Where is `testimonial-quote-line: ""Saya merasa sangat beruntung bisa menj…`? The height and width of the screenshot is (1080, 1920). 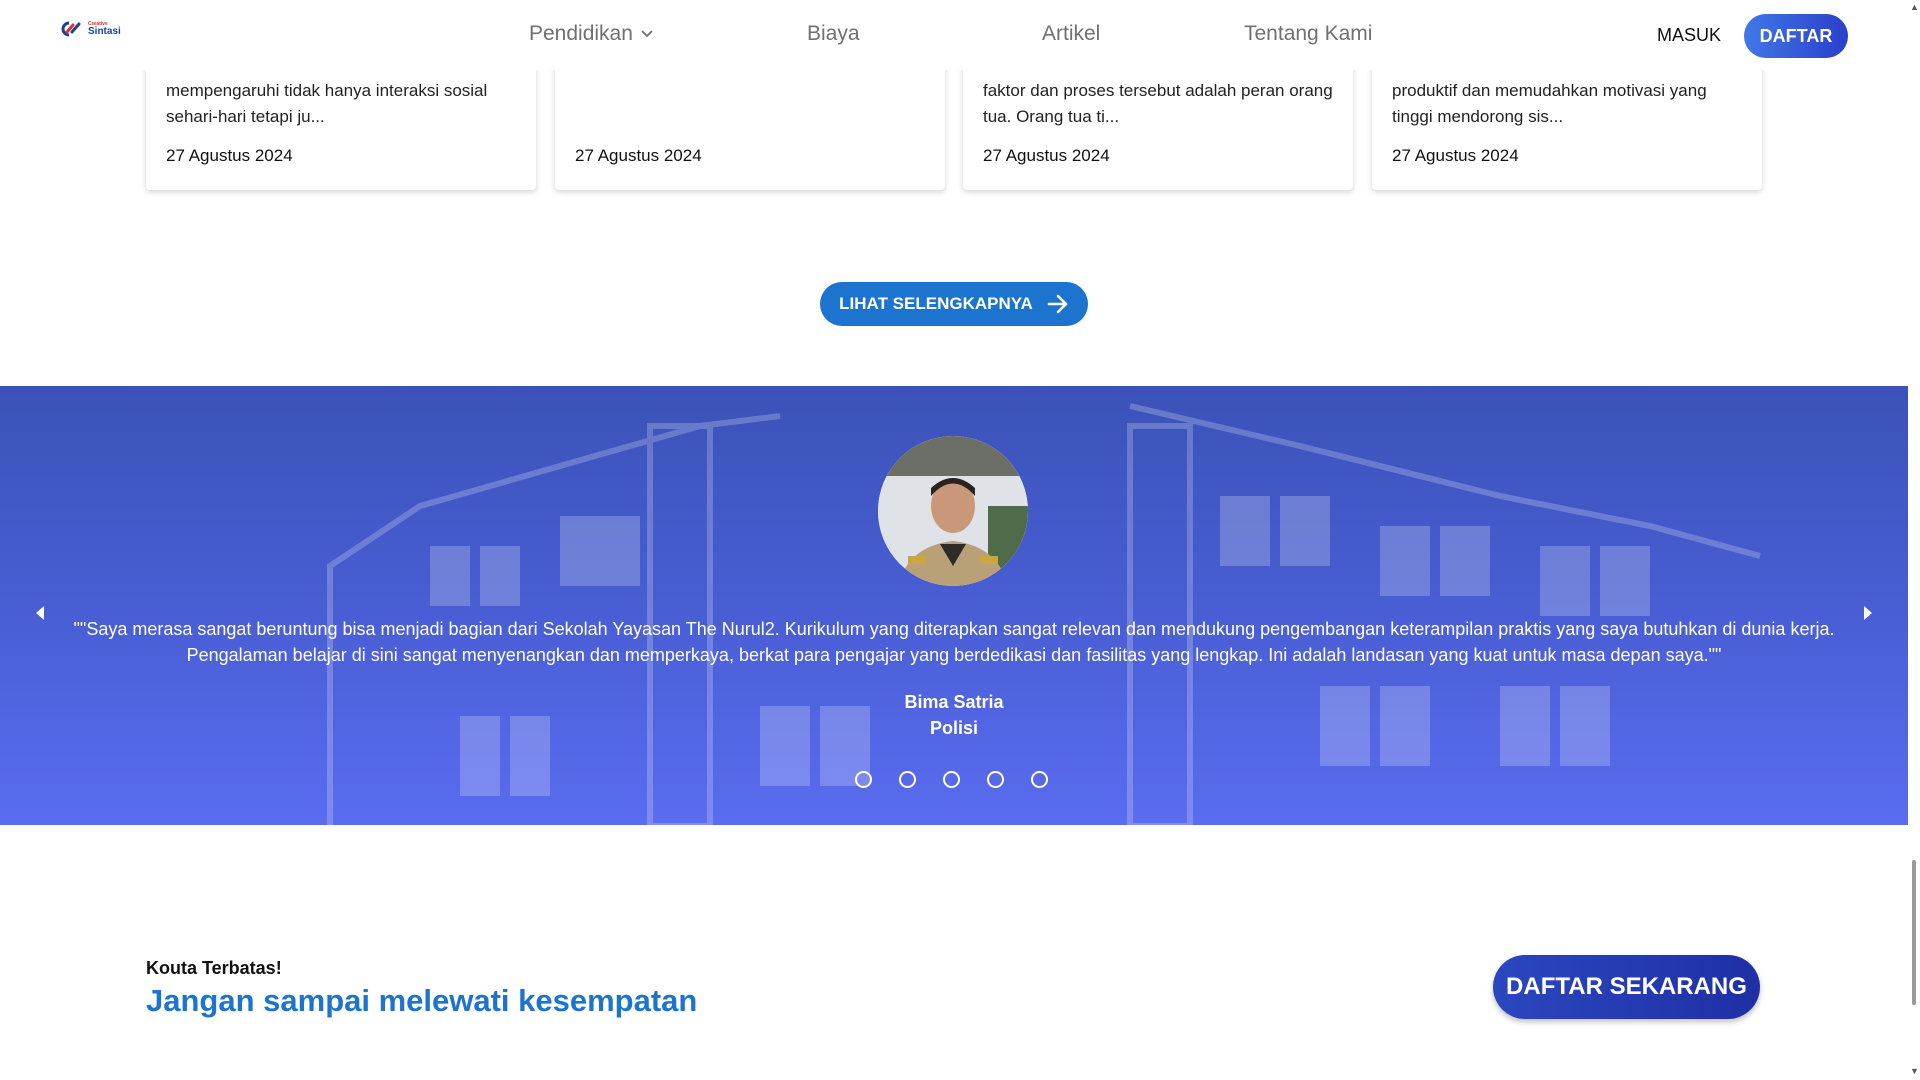
testimonial-quote-line: ""Saya merasa sangat beruntung bisa menj… is located at coordinates (954, 629).